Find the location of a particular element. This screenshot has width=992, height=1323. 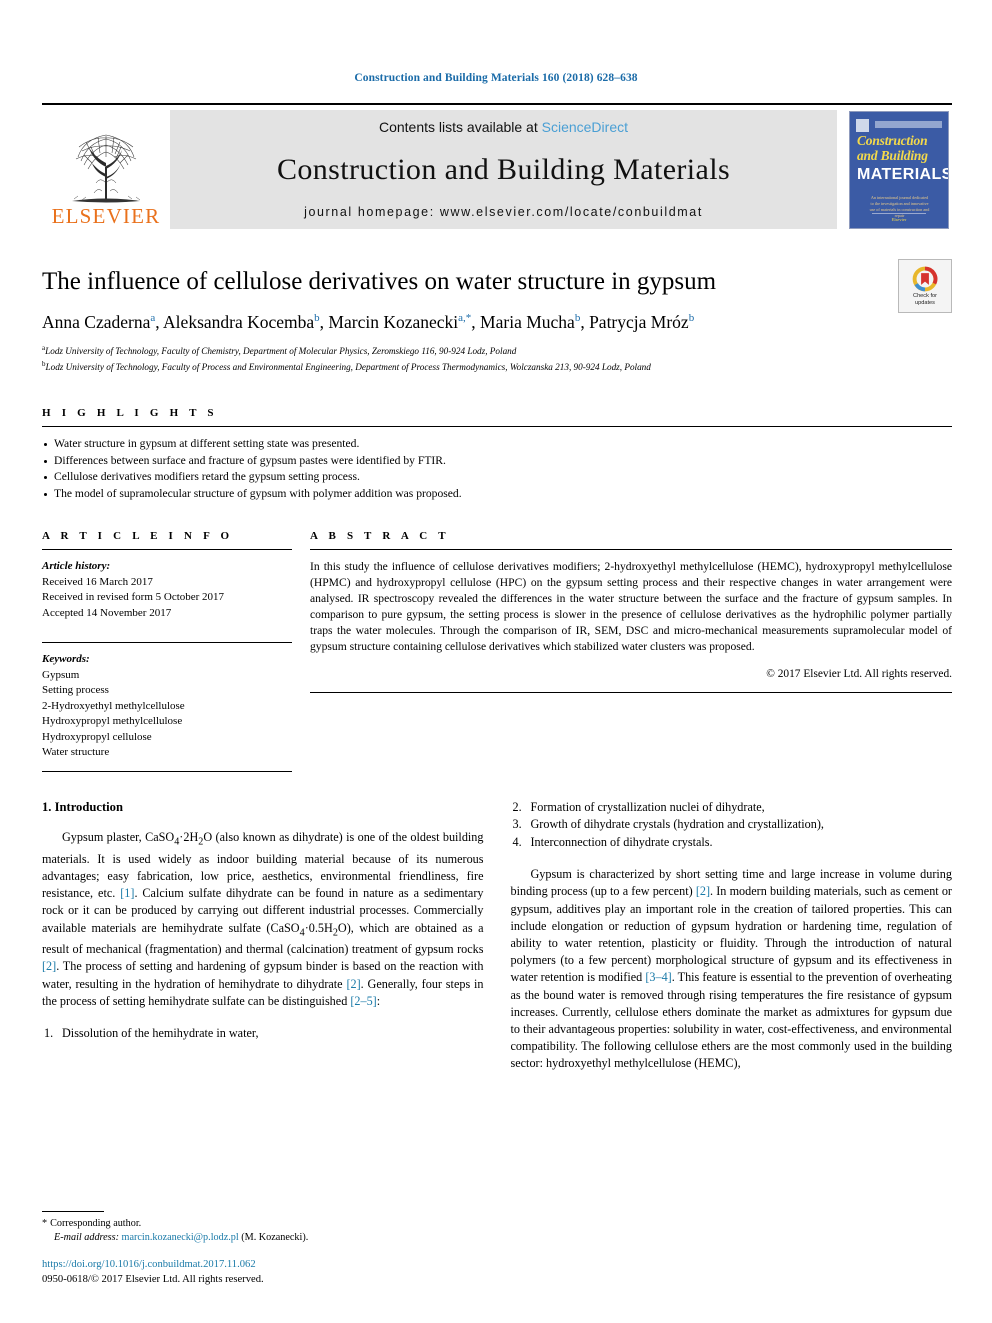

text-seg: ·2H is located at coordinates (189, 837).